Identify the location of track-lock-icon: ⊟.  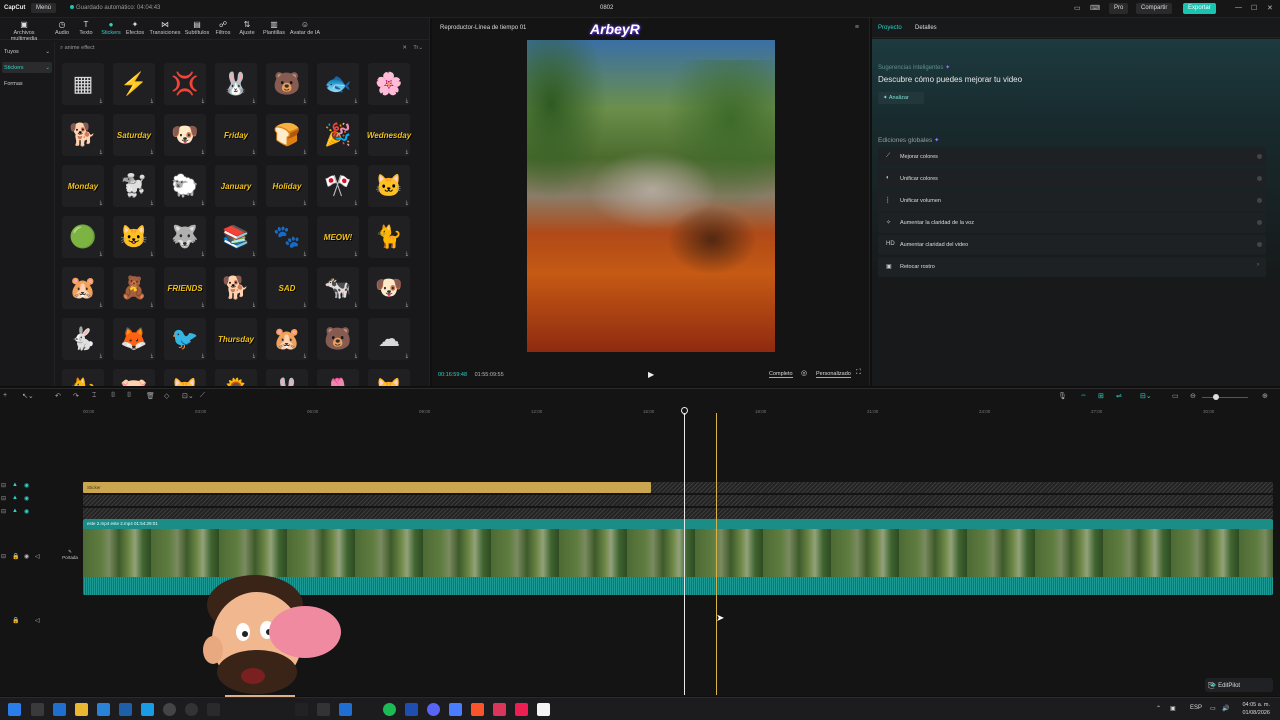
(3, 511).